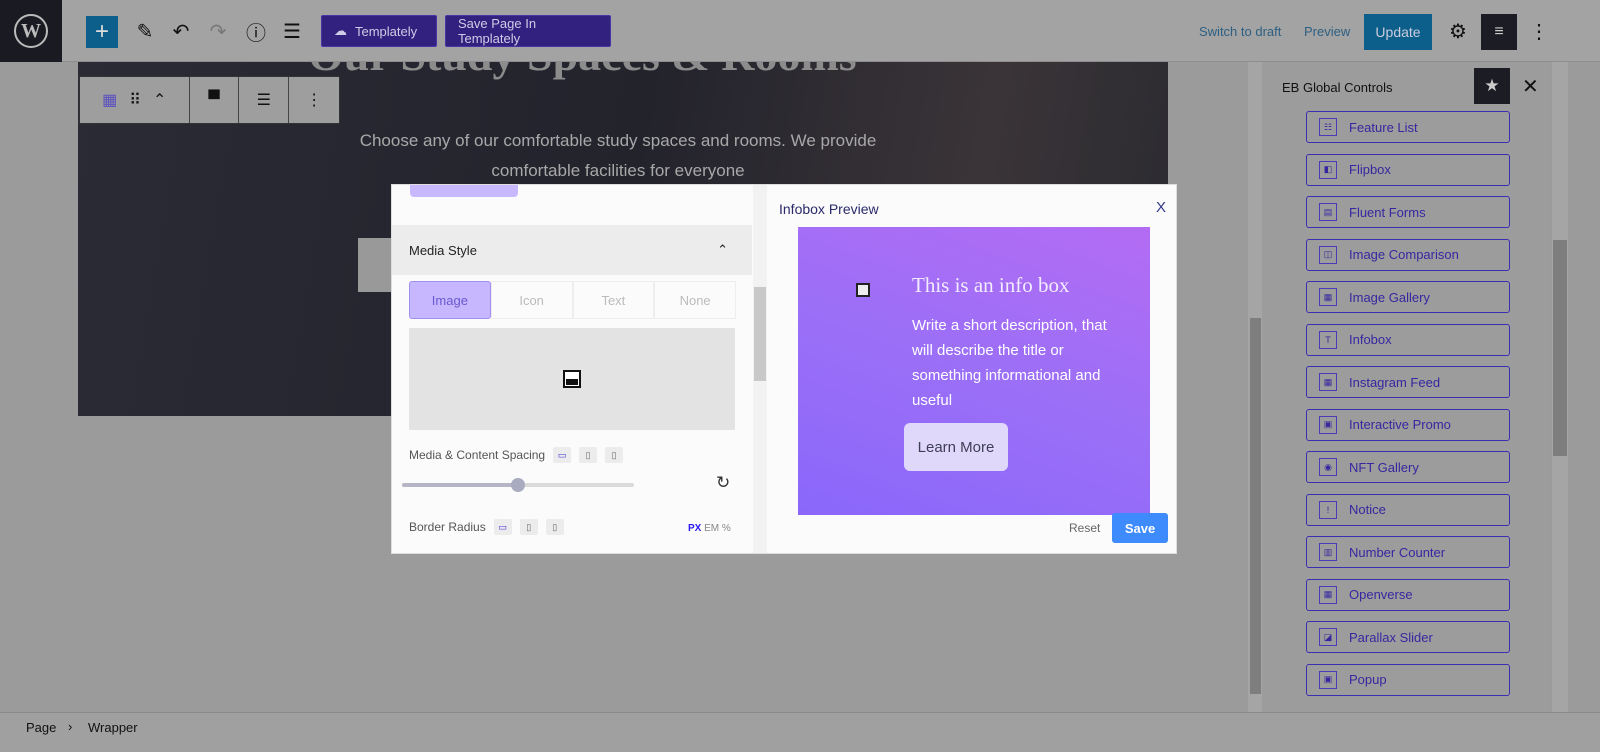  What do you see at coordinates (1408, 679) in the screenshot?
I see `sidebar-item-popup: ▣ Popup` at bounding box center [1408, 679].